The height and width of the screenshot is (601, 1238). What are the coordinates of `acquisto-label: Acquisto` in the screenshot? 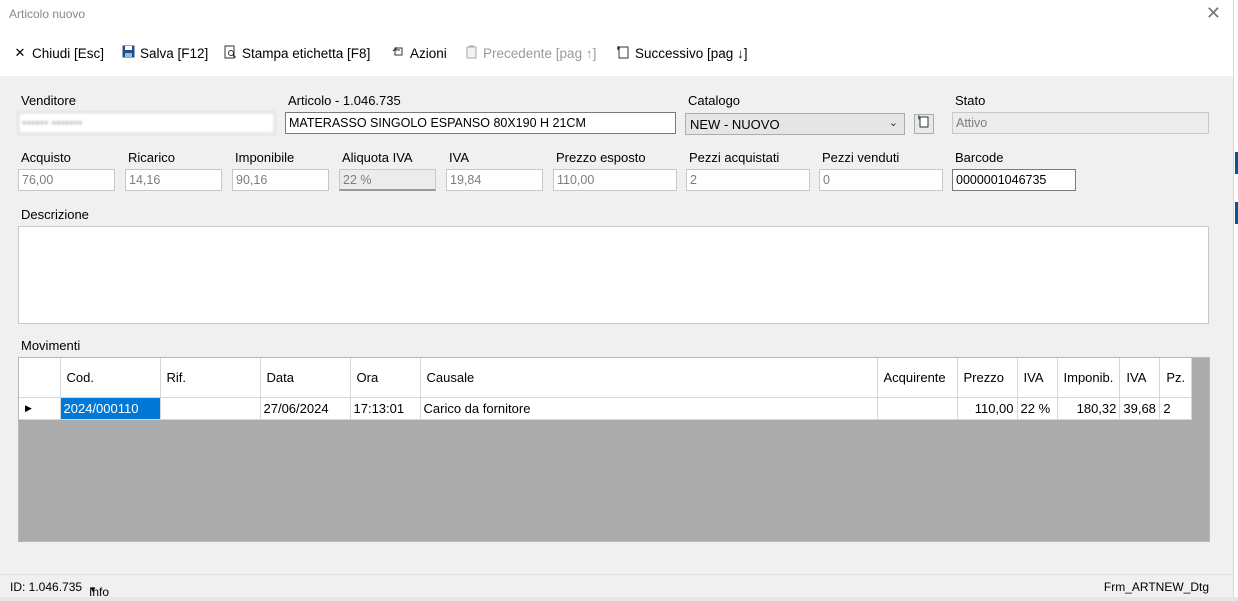 It's located at (46, 157).